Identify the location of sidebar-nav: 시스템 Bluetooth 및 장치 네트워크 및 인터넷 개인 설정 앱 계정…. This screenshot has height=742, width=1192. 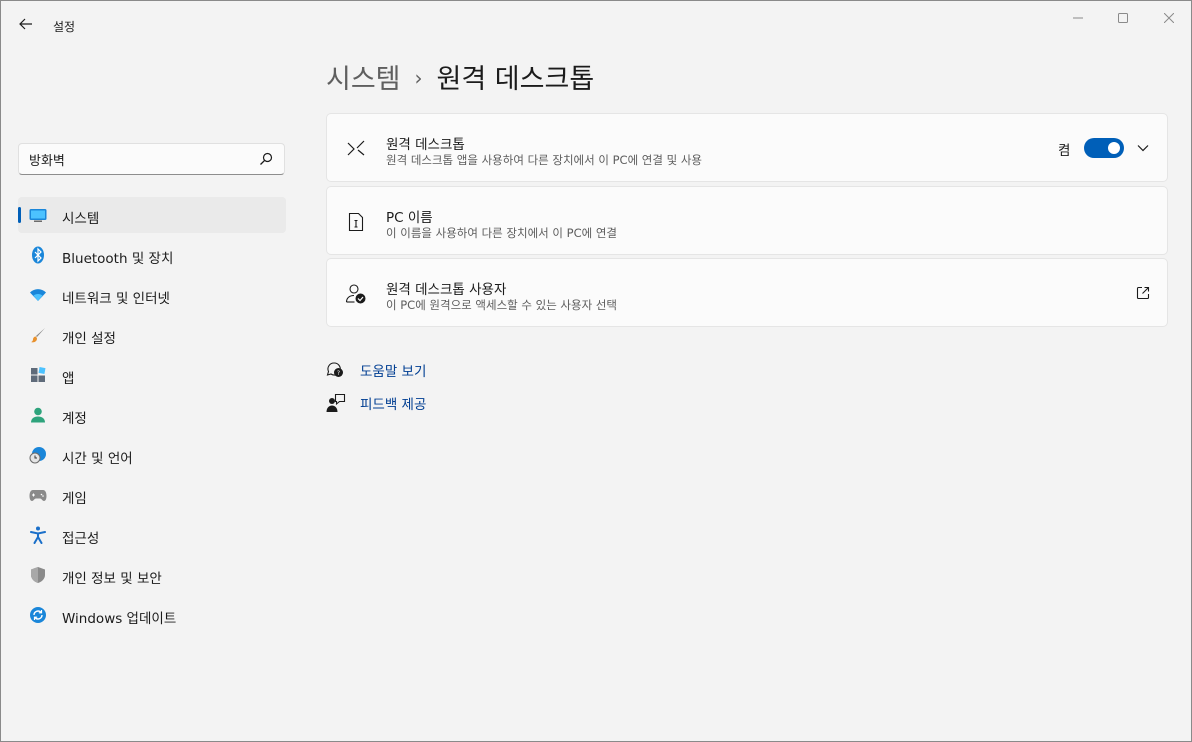
(152, 417).